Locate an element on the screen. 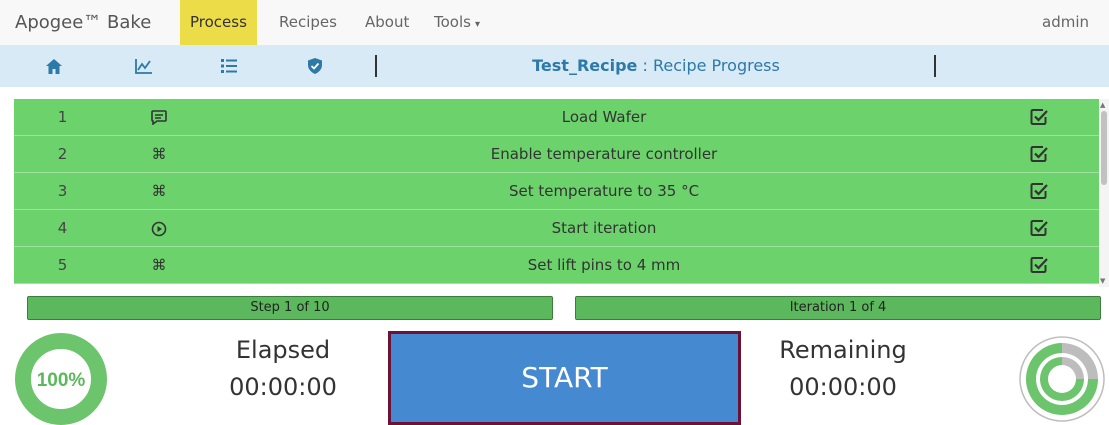 The image size is (1109, 425). home-button is located at coordinates (54, 66).